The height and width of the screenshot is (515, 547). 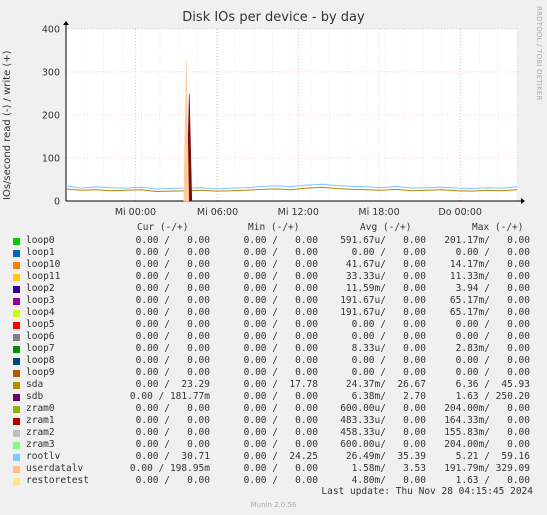 I want to click on legend-name: loop4, so click(x=40, y=312).